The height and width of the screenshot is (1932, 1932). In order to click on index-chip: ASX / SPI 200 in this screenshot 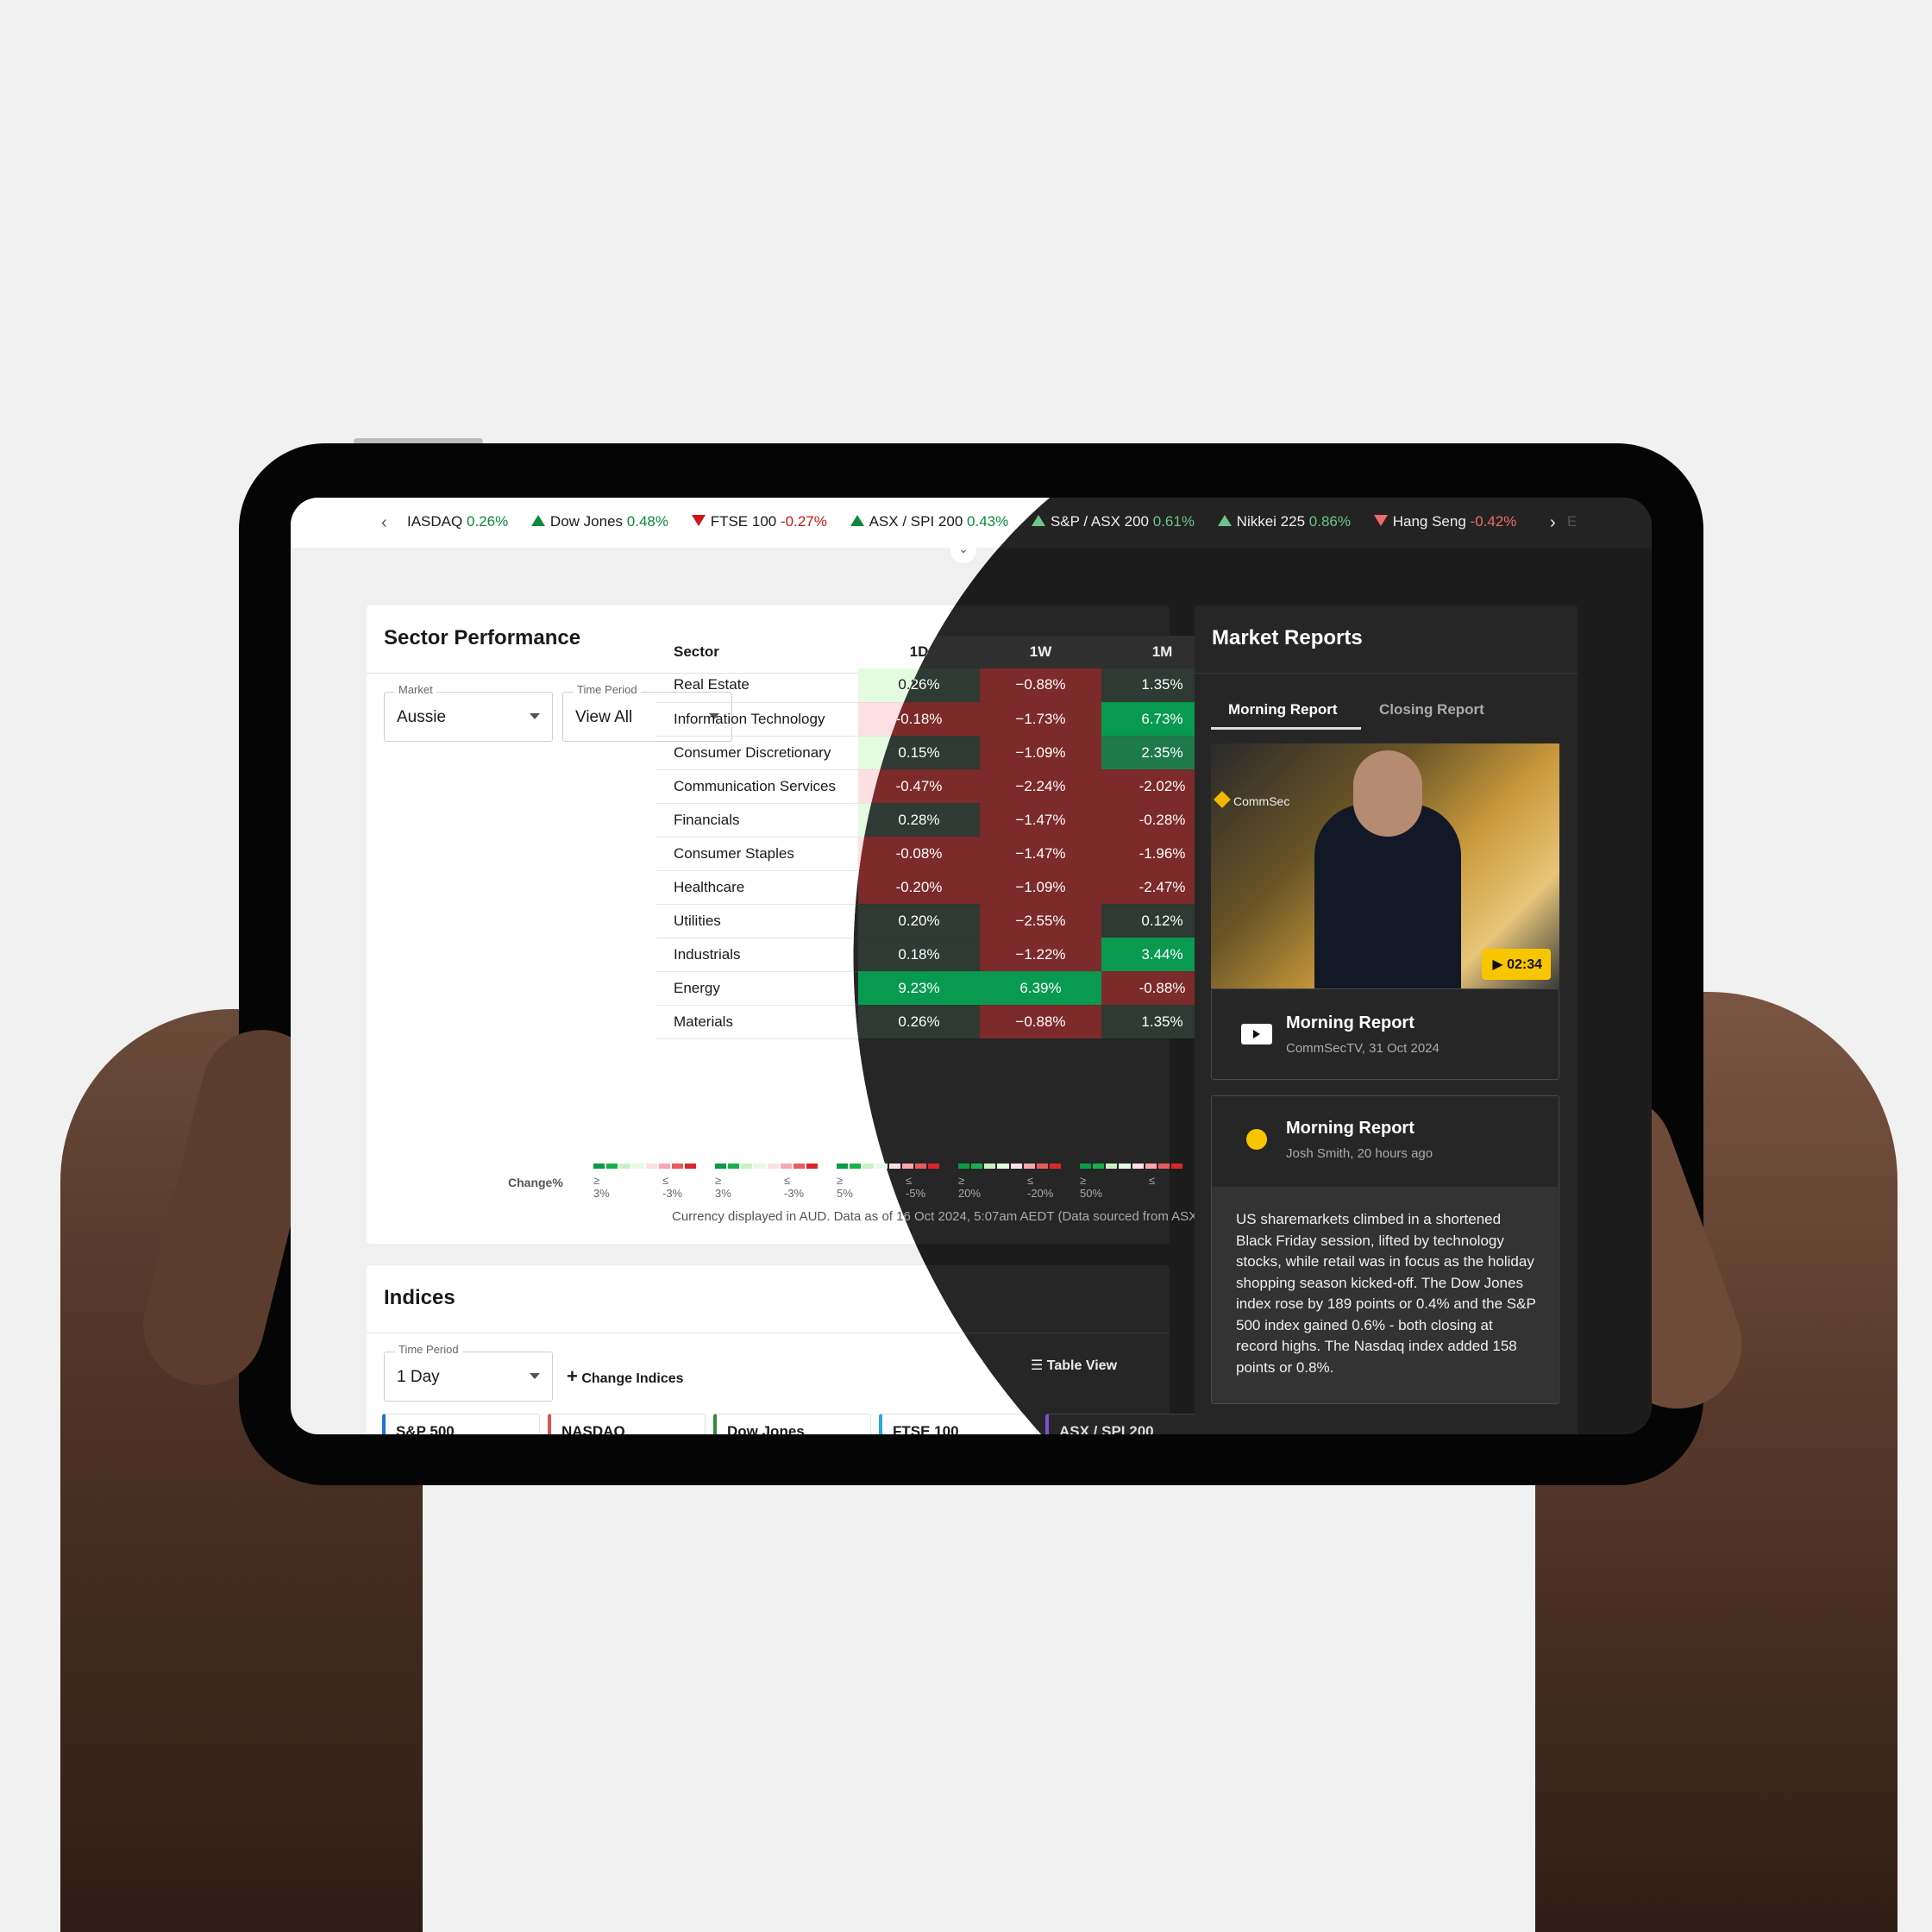, I will do `click(1124, 1424)`.